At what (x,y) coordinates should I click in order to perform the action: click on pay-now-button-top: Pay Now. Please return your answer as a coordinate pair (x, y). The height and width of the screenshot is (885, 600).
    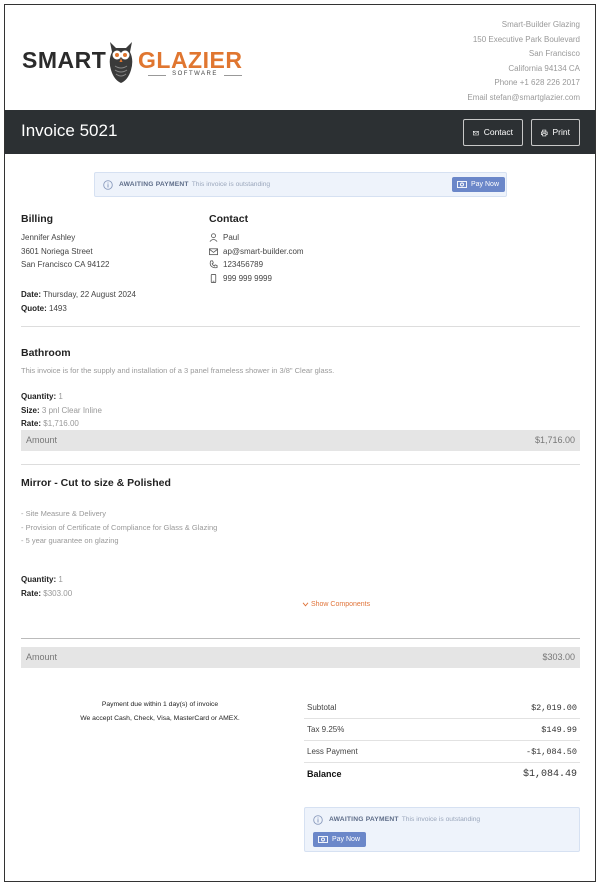
    Looking at the image, I should click on (479, 184).